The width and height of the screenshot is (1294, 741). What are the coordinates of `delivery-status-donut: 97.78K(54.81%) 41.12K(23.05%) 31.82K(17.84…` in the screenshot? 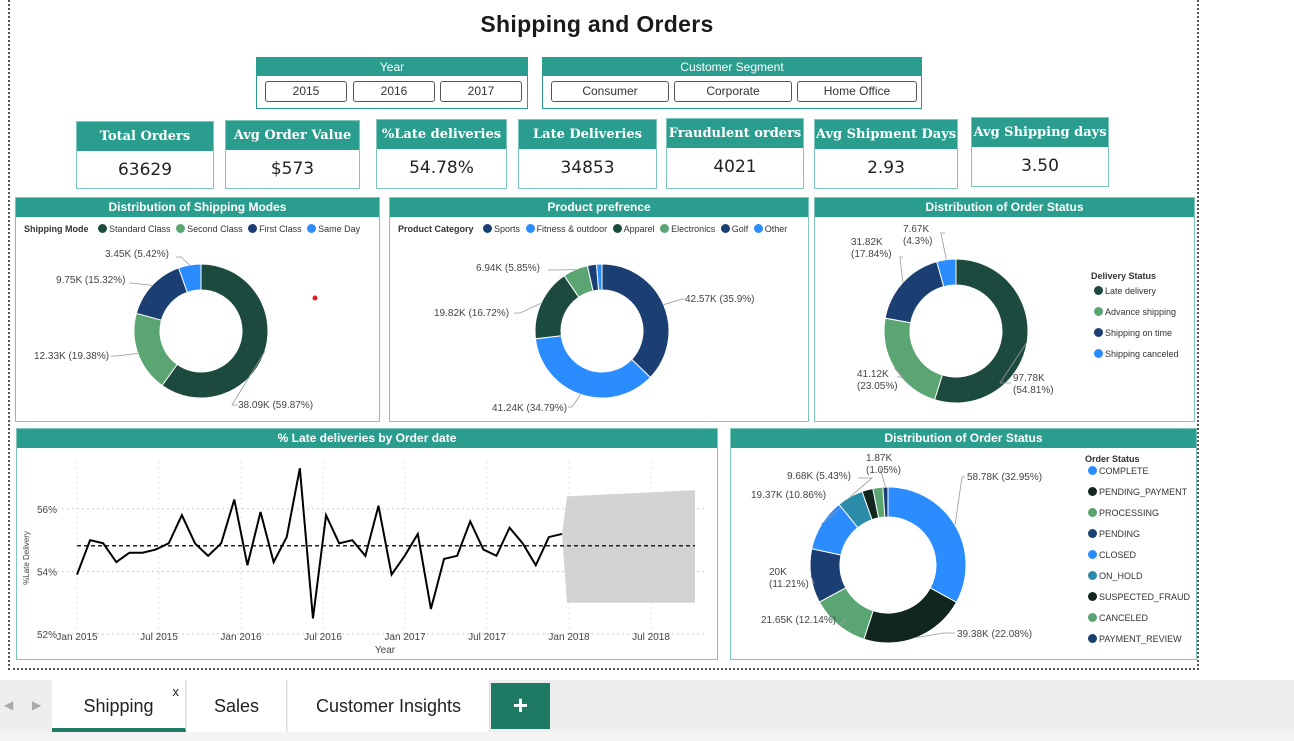 It's located at (952, 314).